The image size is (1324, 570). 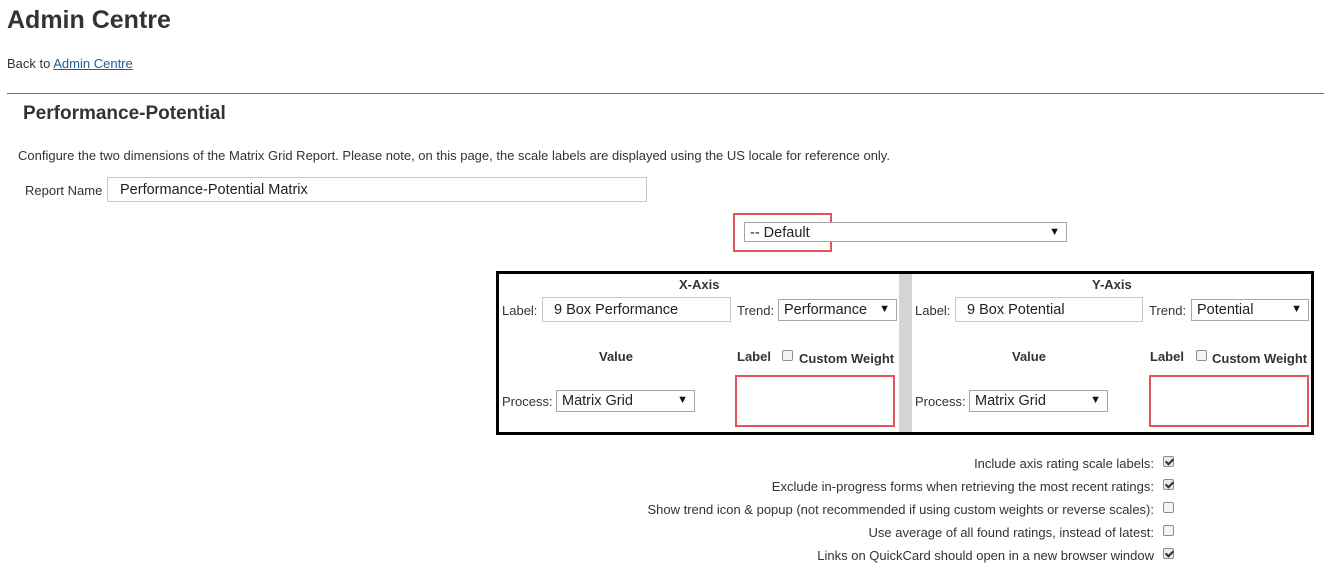 I want to click on option-include-scale-labels-checkbox, so click(x=1168, y=461).